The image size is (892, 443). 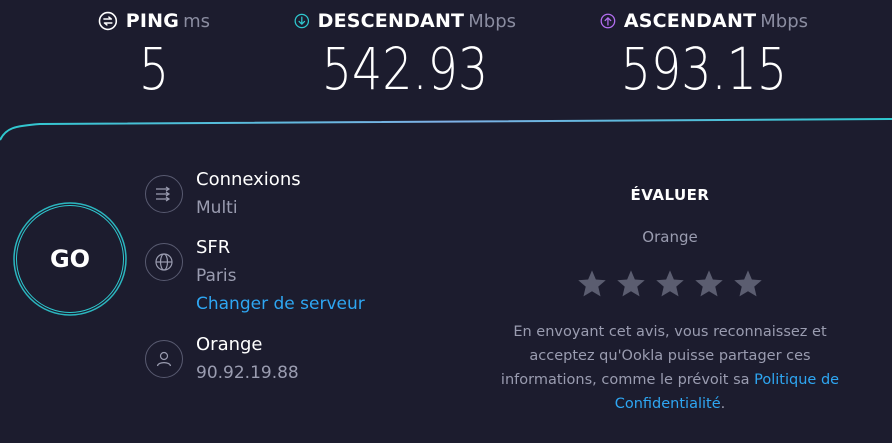 What do you see at coordinates (108, 21) in the screenshot?
I see `ping-icon` at bounding box center [108, 21].